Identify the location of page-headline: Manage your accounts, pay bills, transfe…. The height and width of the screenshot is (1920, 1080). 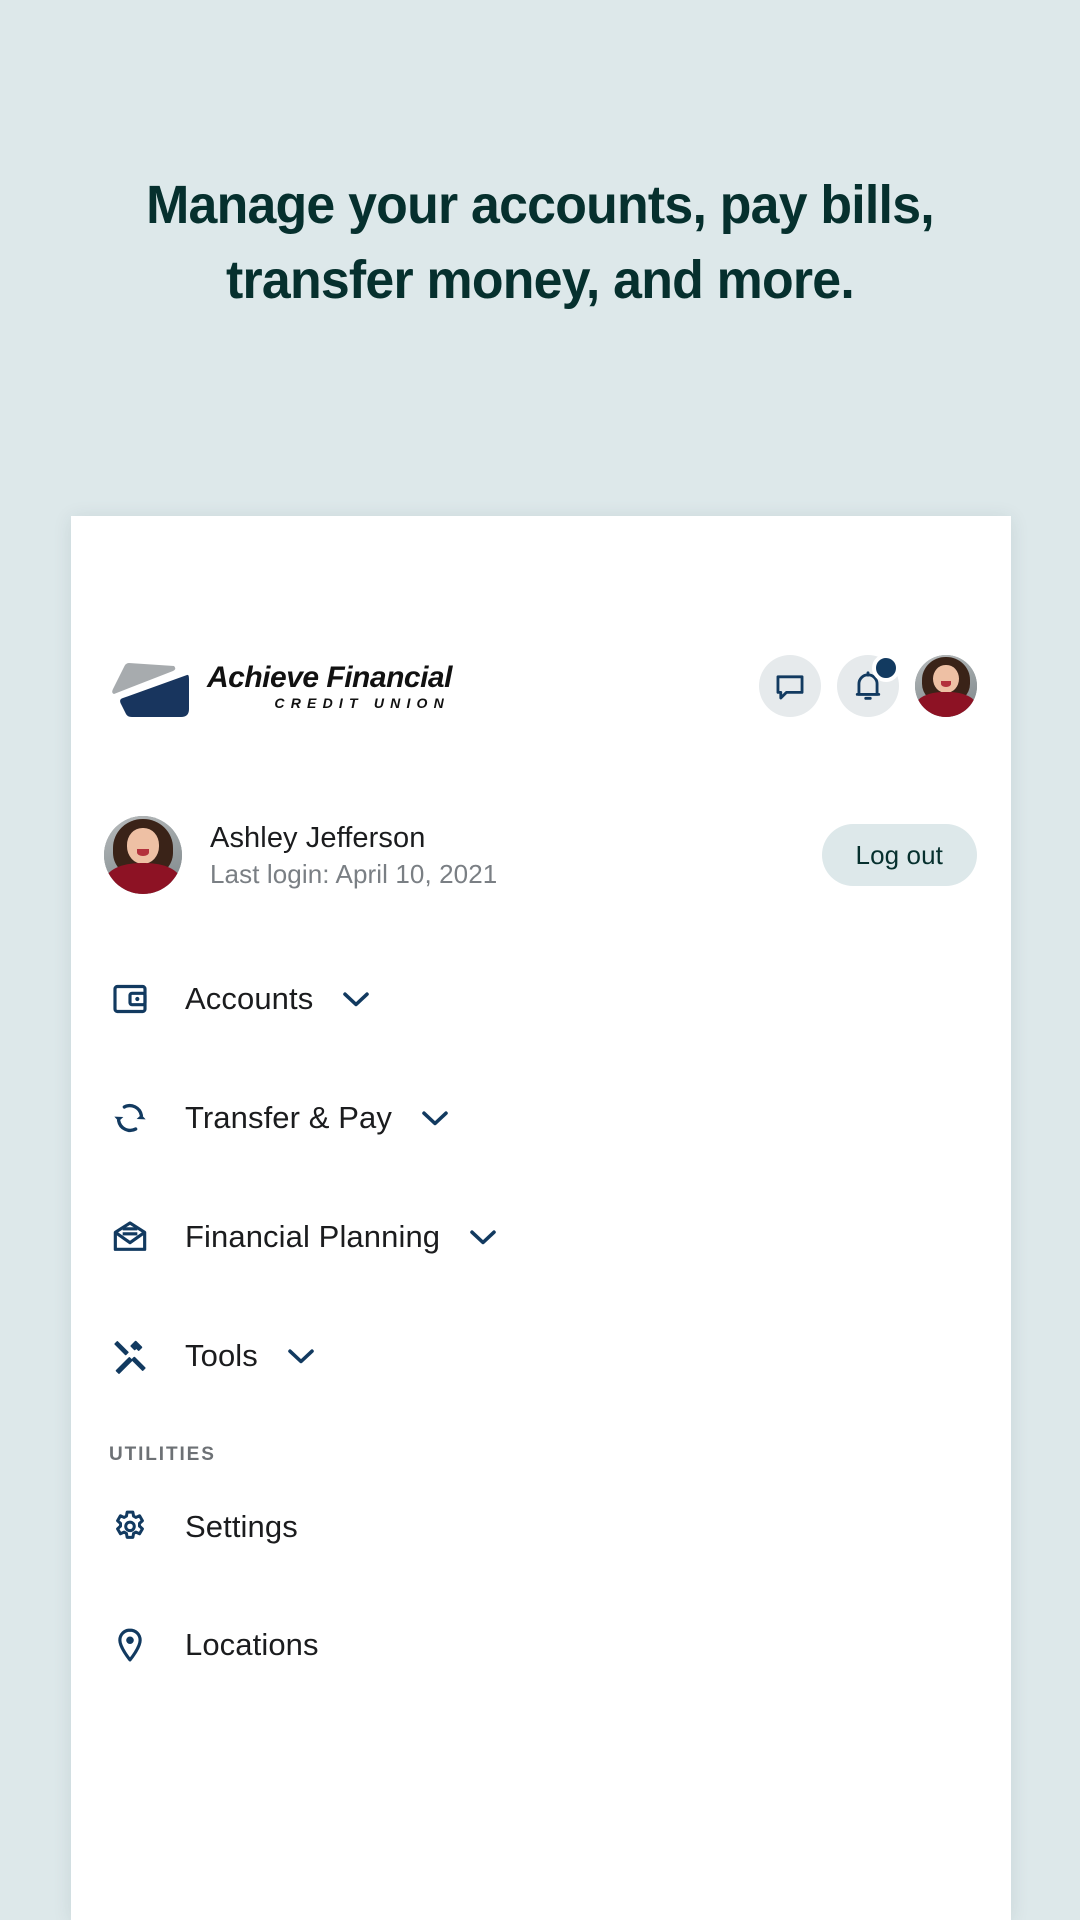
(540, 243).